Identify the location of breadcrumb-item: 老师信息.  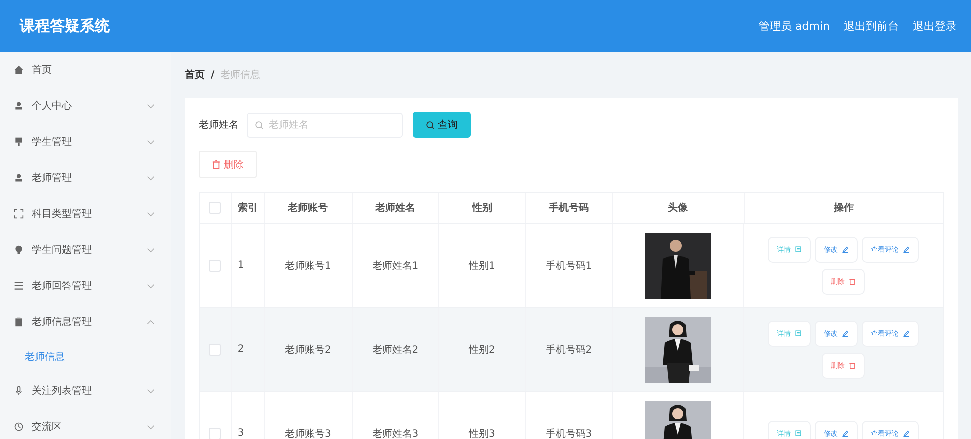
(240, 75).